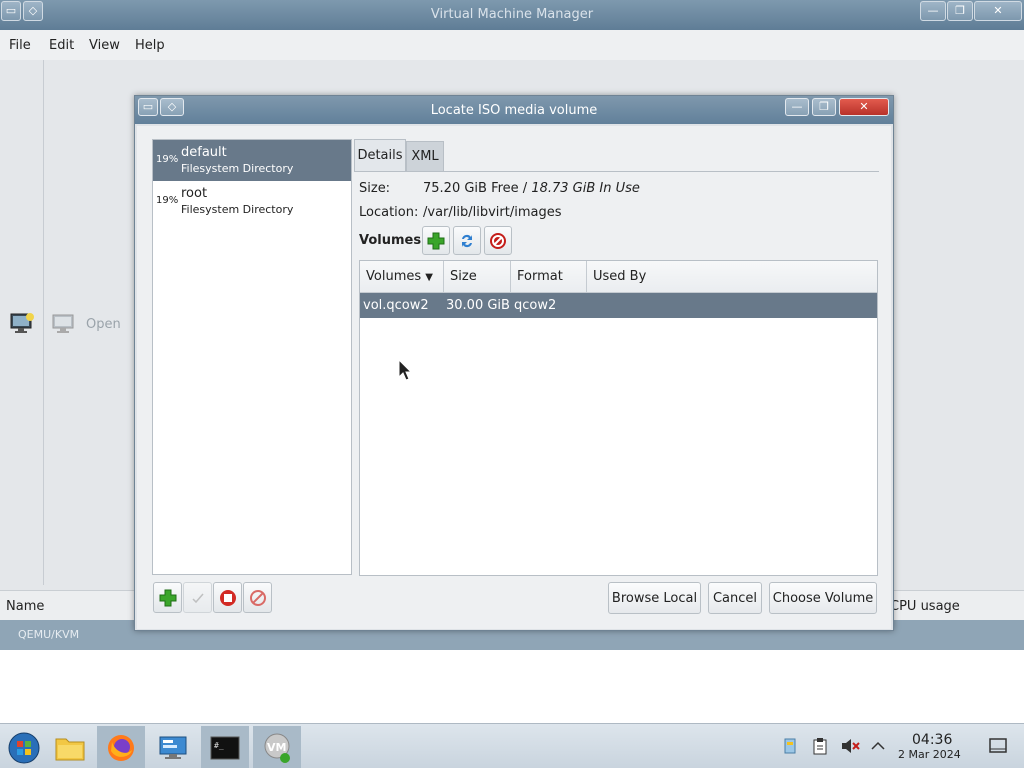 The width and height of the screenshot is (1024, 768). What do you see at coordinates (790, 746) in the screenshot?
I see `network-tray-icon` at bounding box center [790, 746].